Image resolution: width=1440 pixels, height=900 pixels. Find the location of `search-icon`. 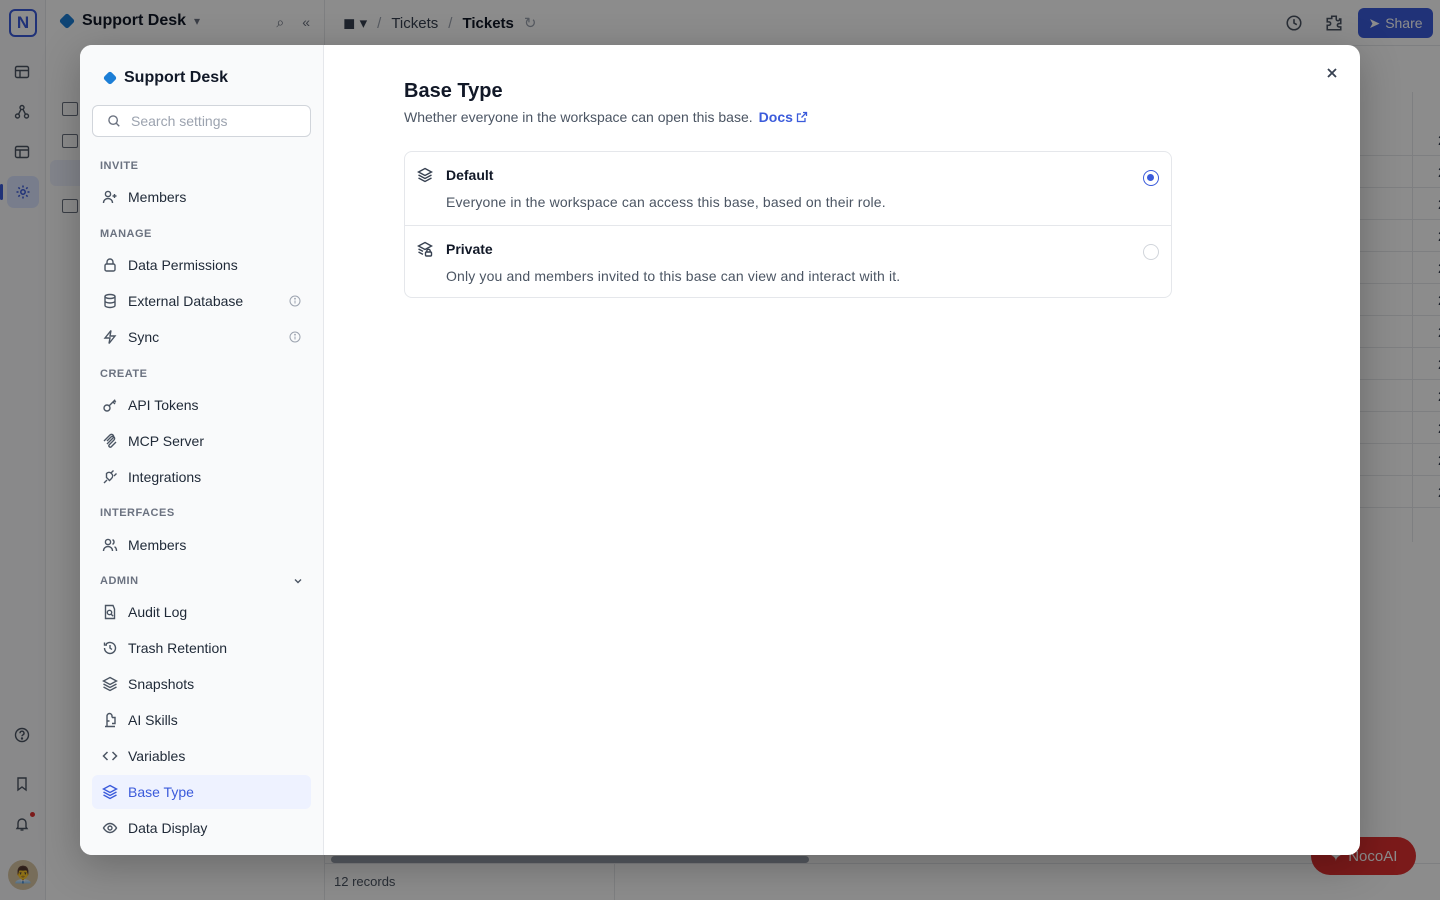

search-icon is located at coordinates (114, 121).